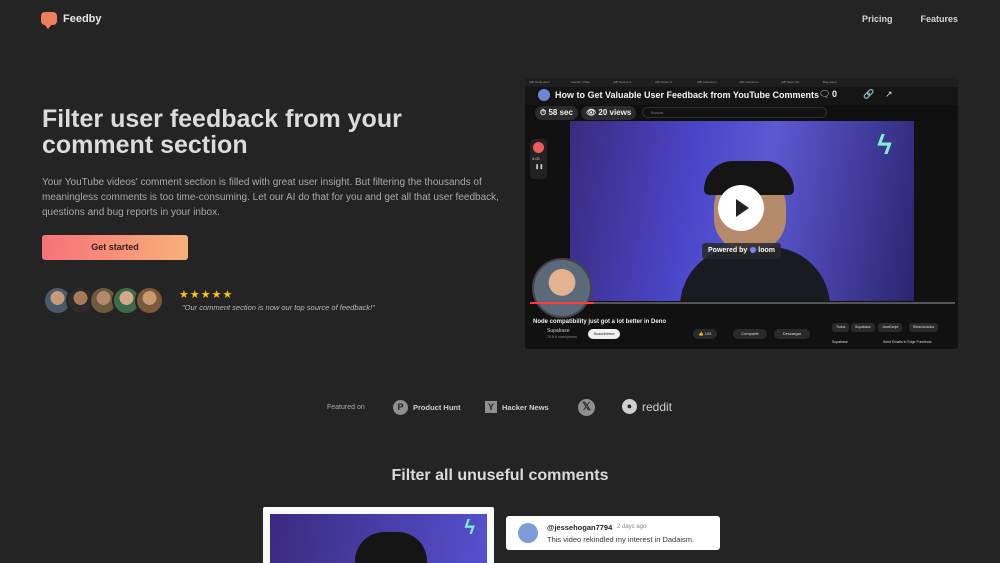  Describe the element at coordinates (863, 327) in the screenshot. I see `filter-chip: Supabase` at that location.